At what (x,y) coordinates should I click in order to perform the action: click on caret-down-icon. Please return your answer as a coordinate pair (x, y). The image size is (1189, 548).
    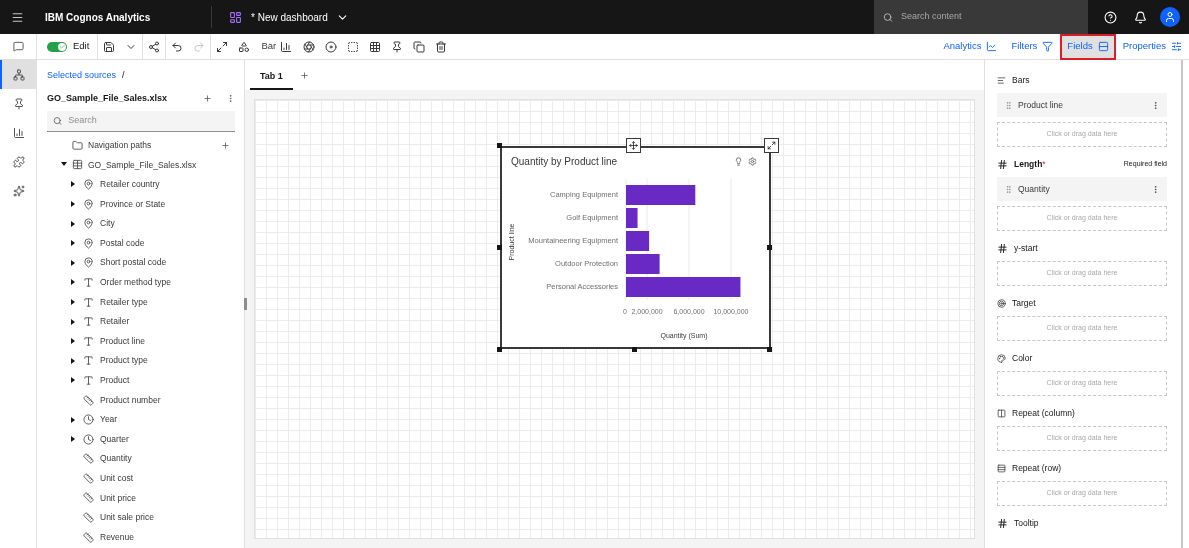
    Looking at the image, I should click on (64, 164).